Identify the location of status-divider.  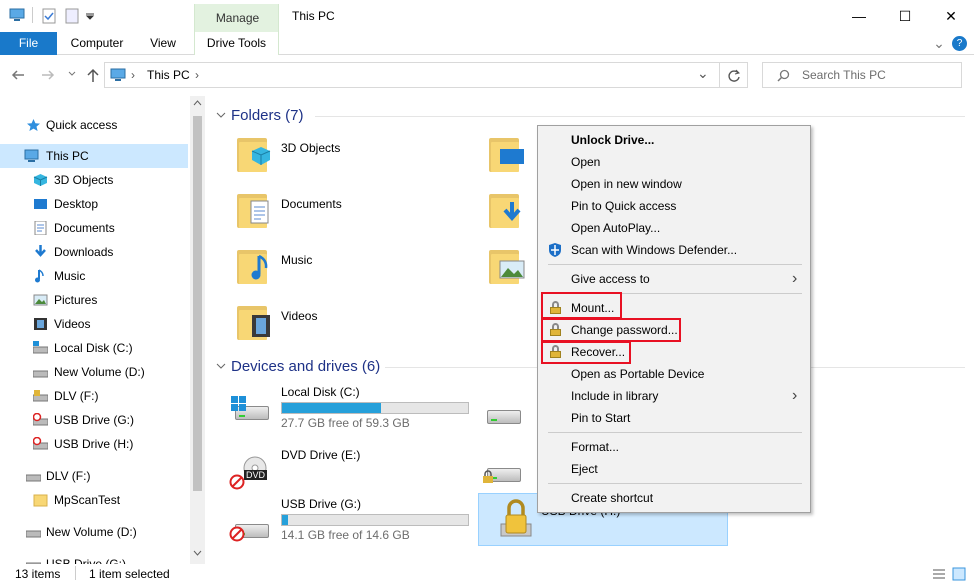
(75, 573).